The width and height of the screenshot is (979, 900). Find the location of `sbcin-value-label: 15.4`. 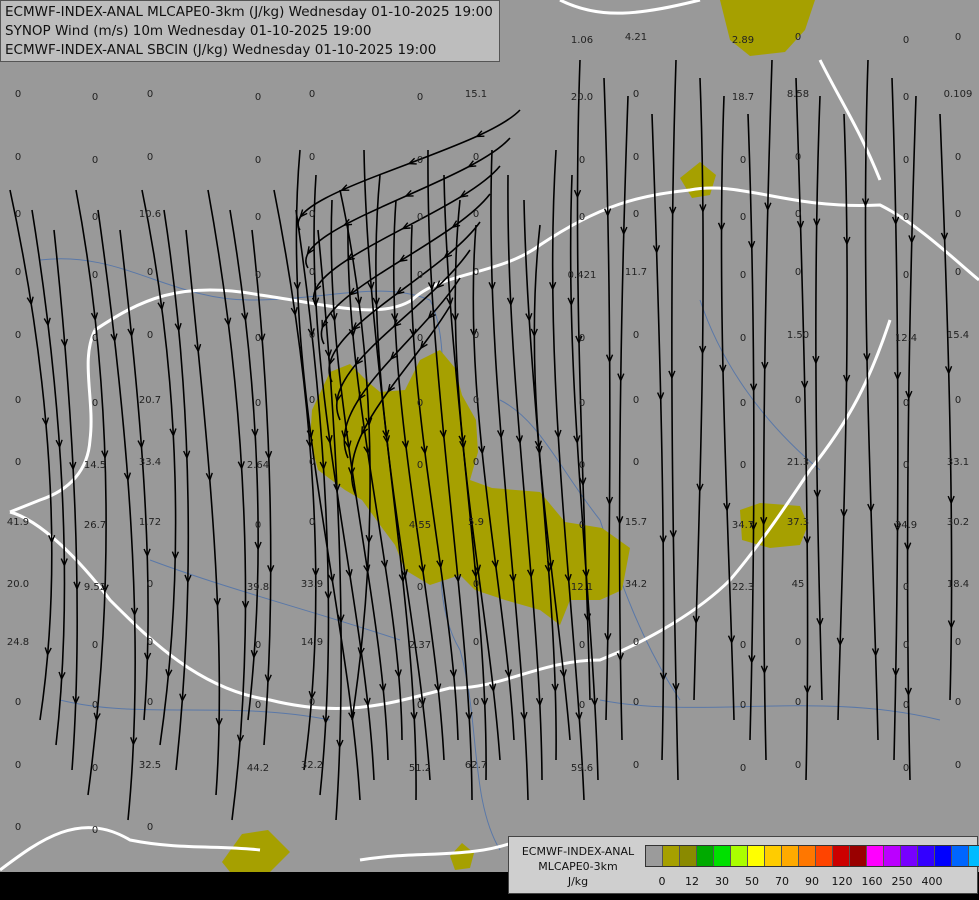

sbcin-value-label: 15.4 is located at coordinates (958, 335).